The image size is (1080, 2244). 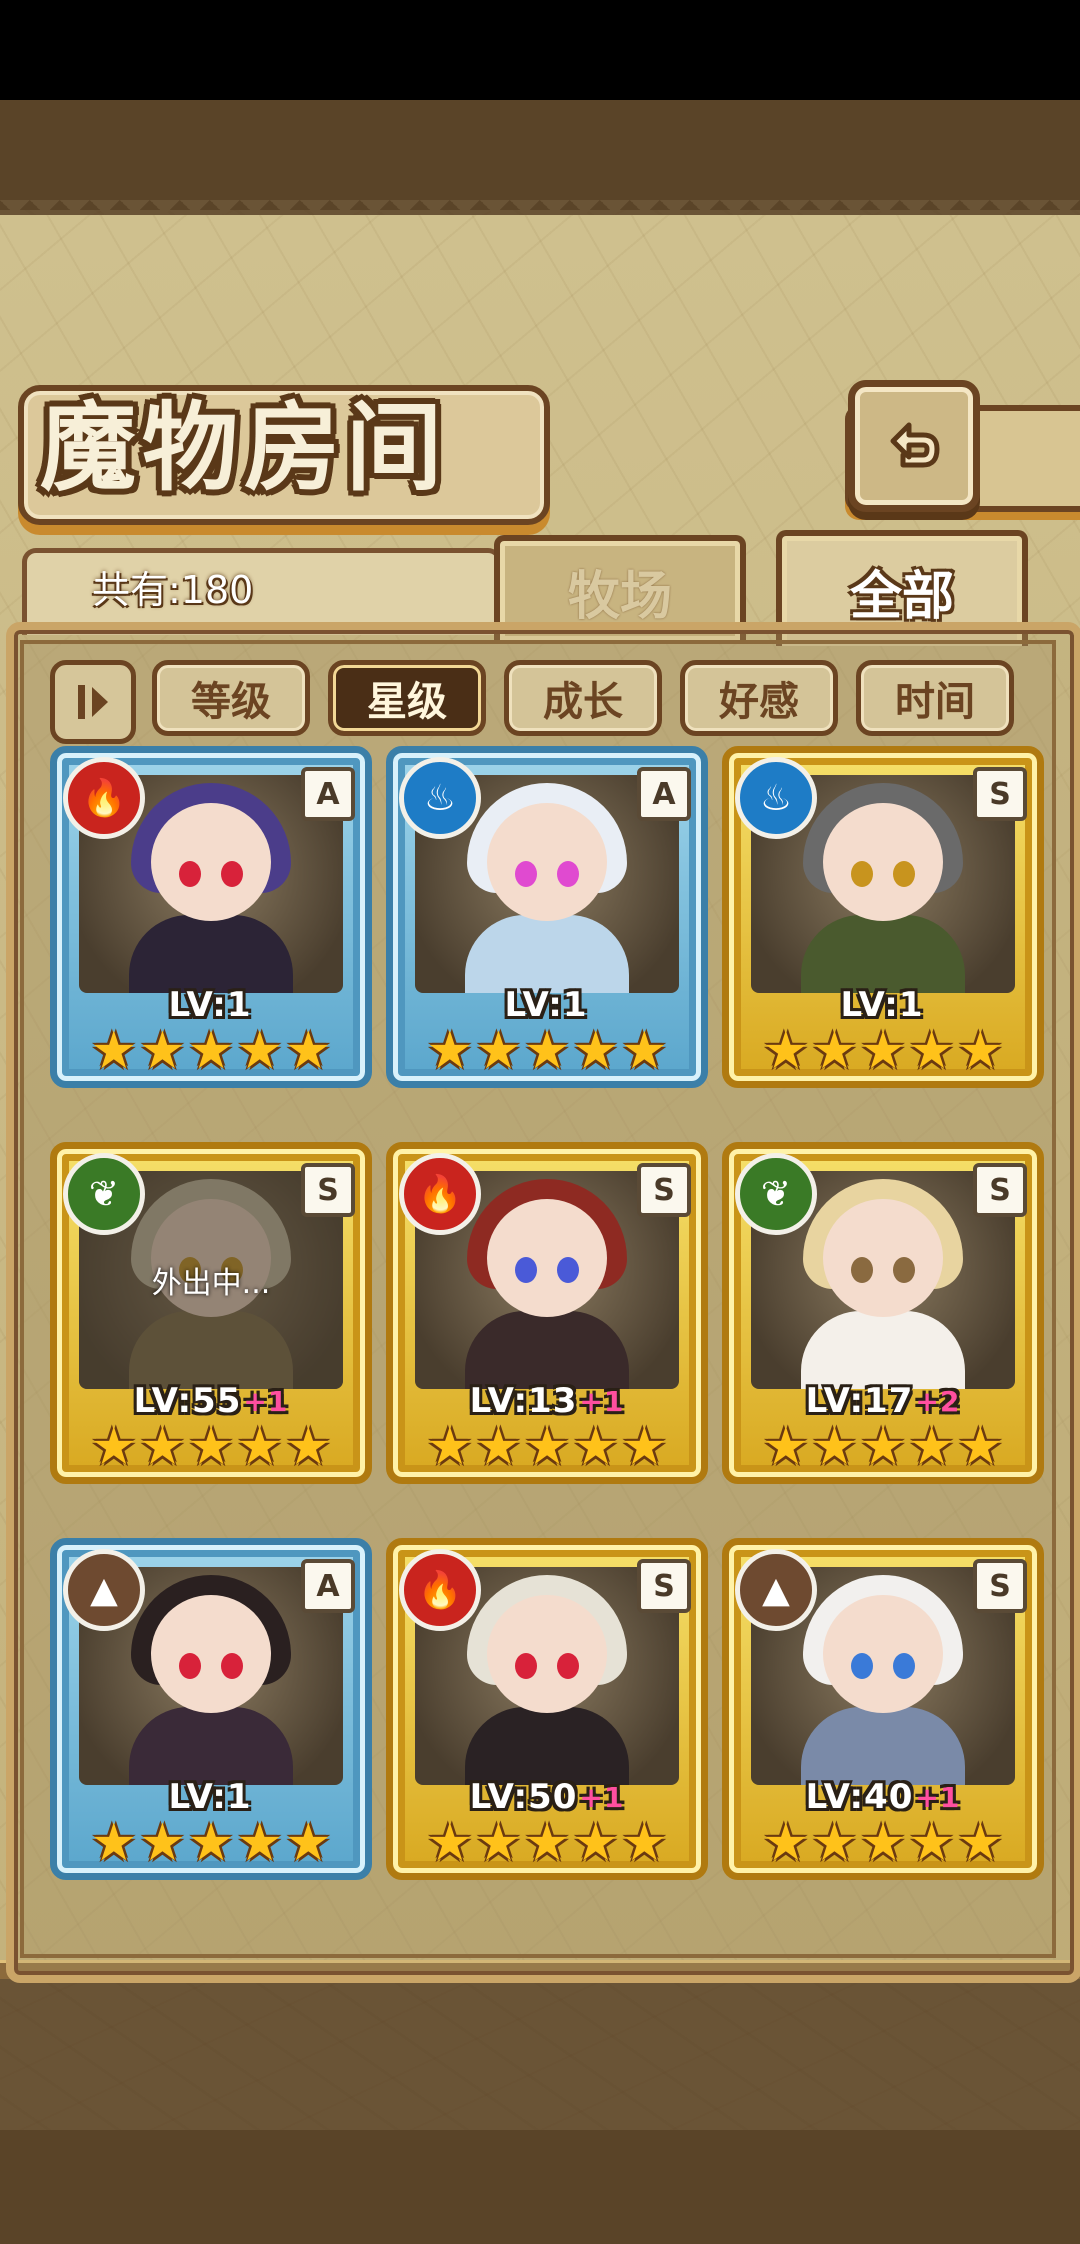 I want to click on level-bonus: +2, so click(x=938, y=1401).